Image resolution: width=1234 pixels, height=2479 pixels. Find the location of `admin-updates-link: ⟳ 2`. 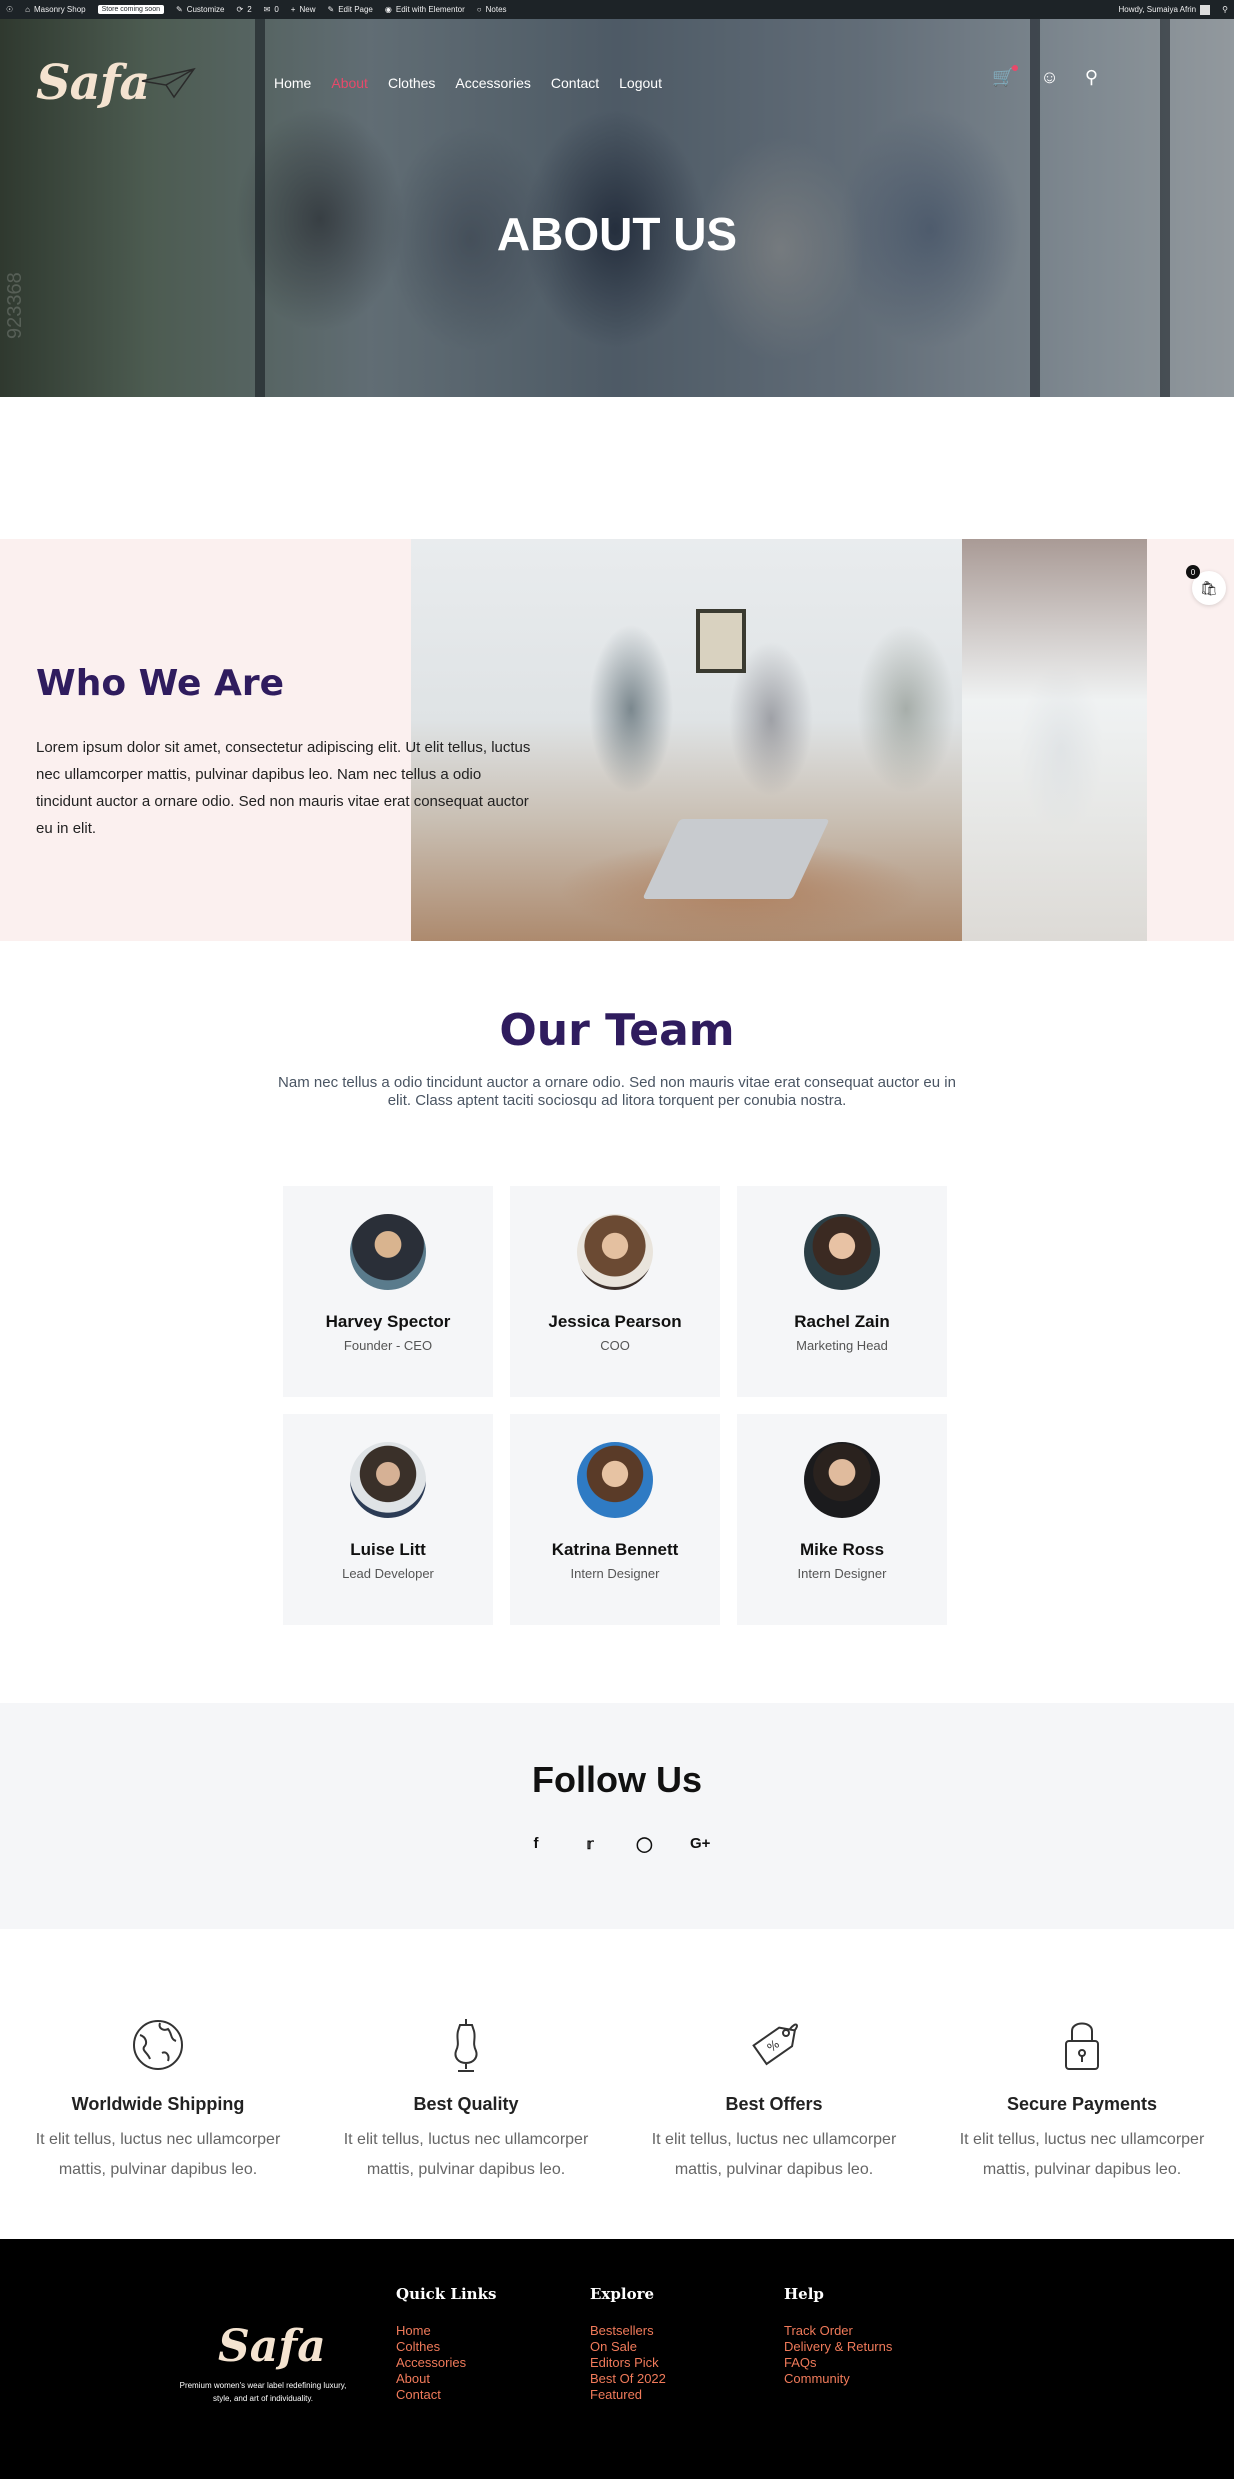

admin-updates-link: ⟳ 2 is located at coordinates (243, 9).